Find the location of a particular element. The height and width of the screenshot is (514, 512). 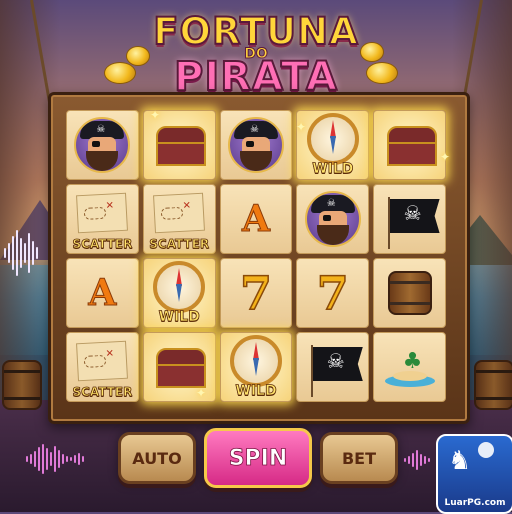

sound-wave-right is located at coordinates (417, 460).